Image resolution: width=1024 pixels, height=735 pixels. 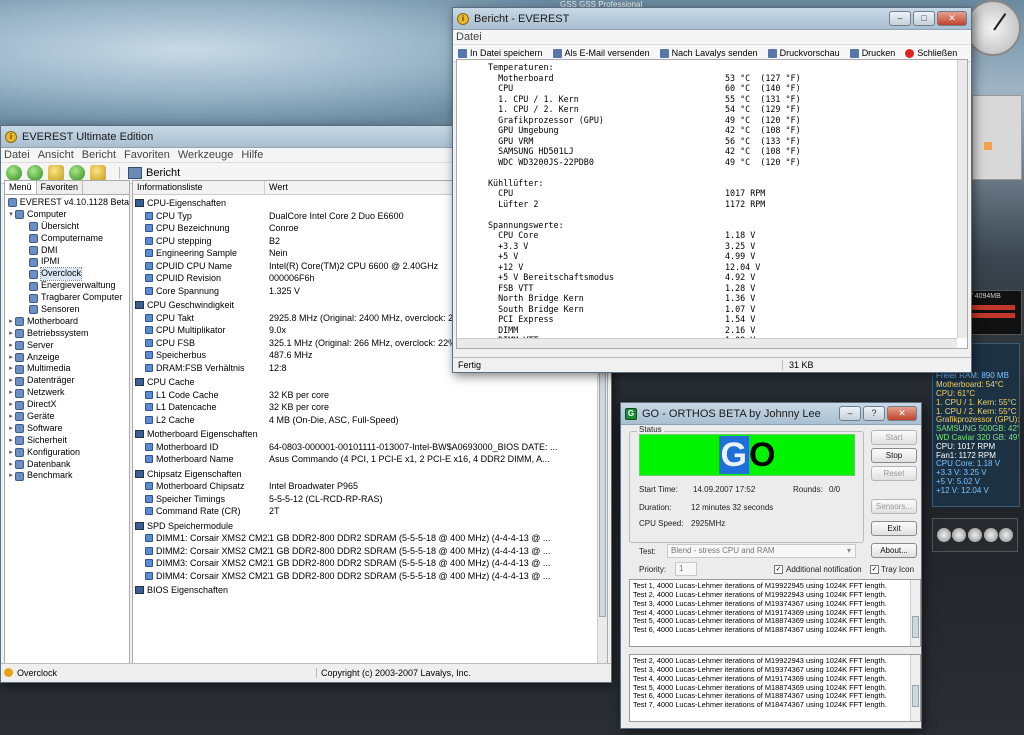 What do you see at coordinates (11, 215) in the screenshot?
I see `collapse-icon: ▾` at bounding box center [11, 215].